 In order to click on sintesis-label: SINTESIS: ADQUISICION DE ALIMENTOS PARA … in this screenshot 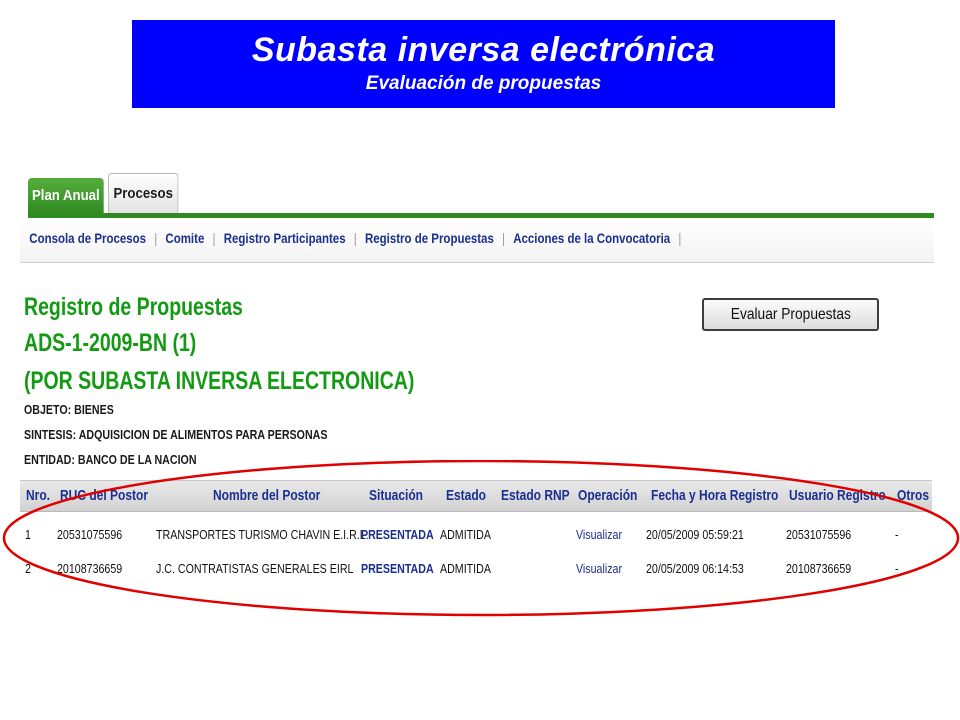, I will do `click(176, 434)`.